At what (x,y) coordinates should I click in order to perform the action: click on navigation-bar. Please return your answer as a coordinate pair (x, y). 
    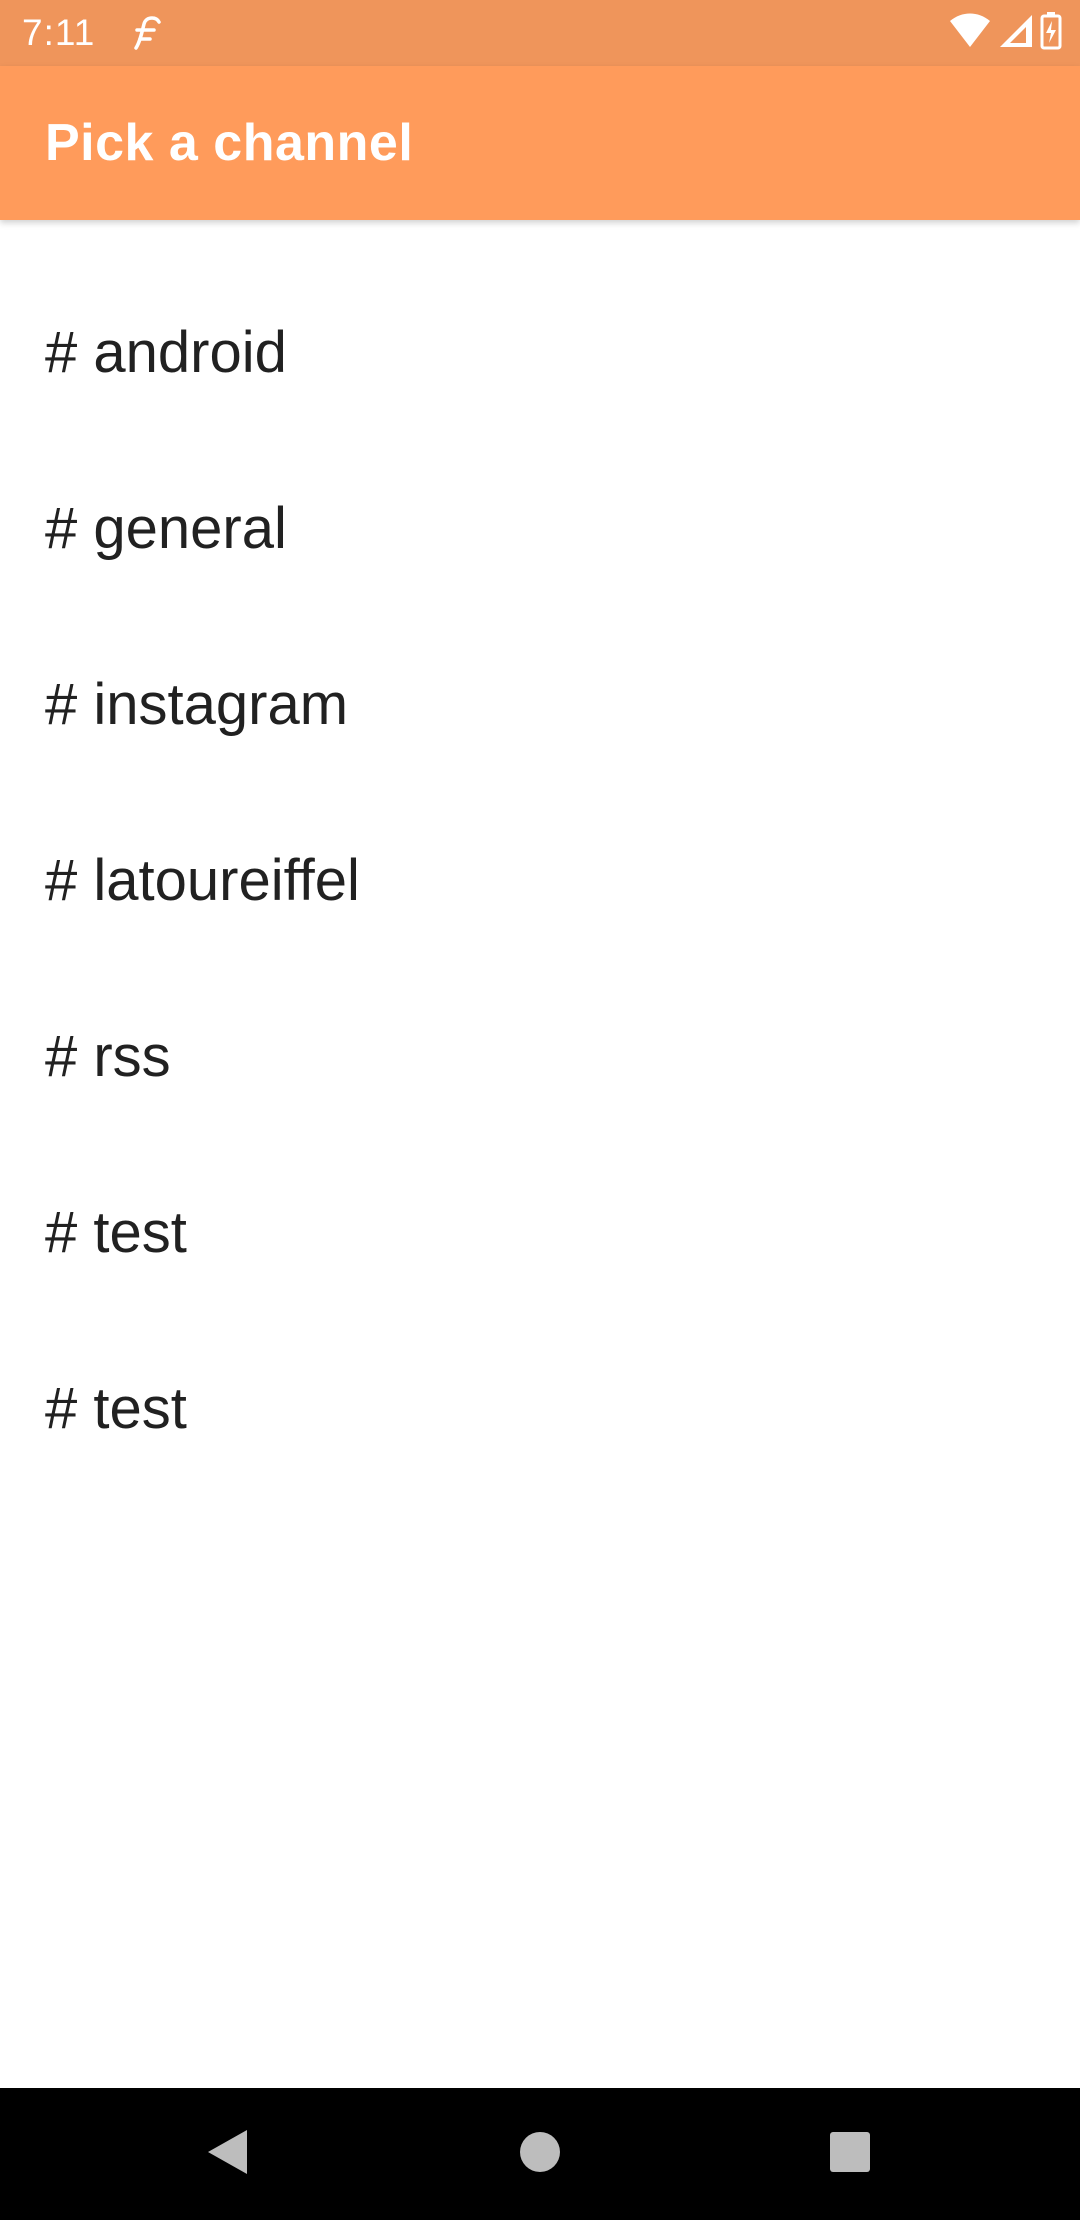
    Looking at the image, I should click on (540, 2154).